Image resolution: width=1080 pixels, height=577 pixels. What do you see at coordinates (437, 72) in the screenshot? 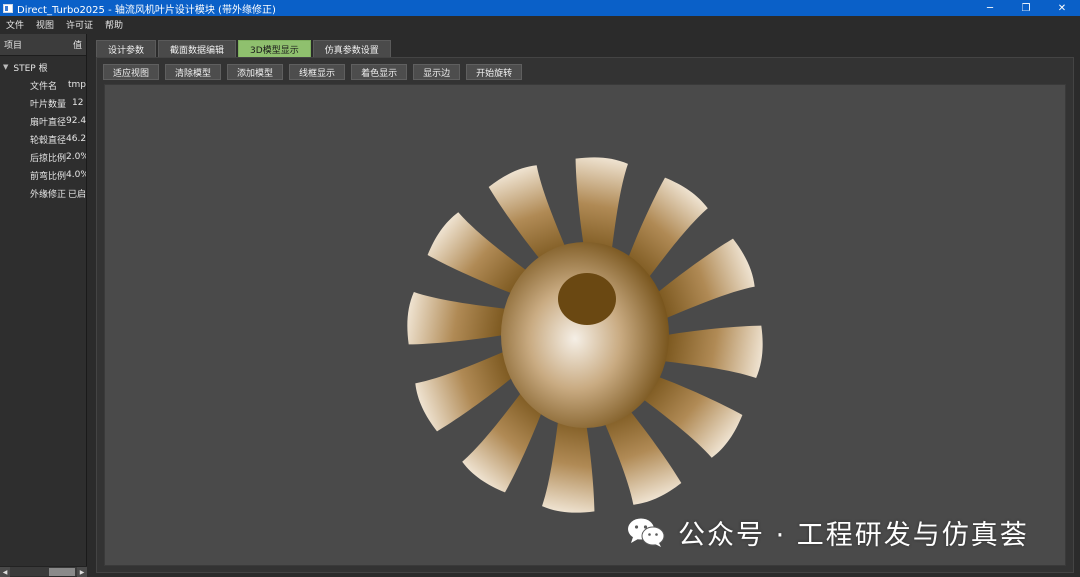
I see `show-edges-button: 显示边` at bounding box center [437, 72].